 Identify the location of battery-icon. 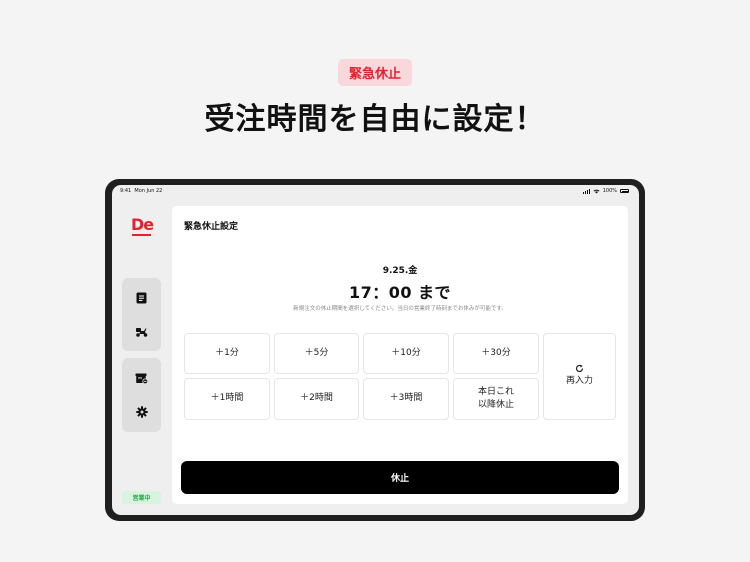
(624, 191).